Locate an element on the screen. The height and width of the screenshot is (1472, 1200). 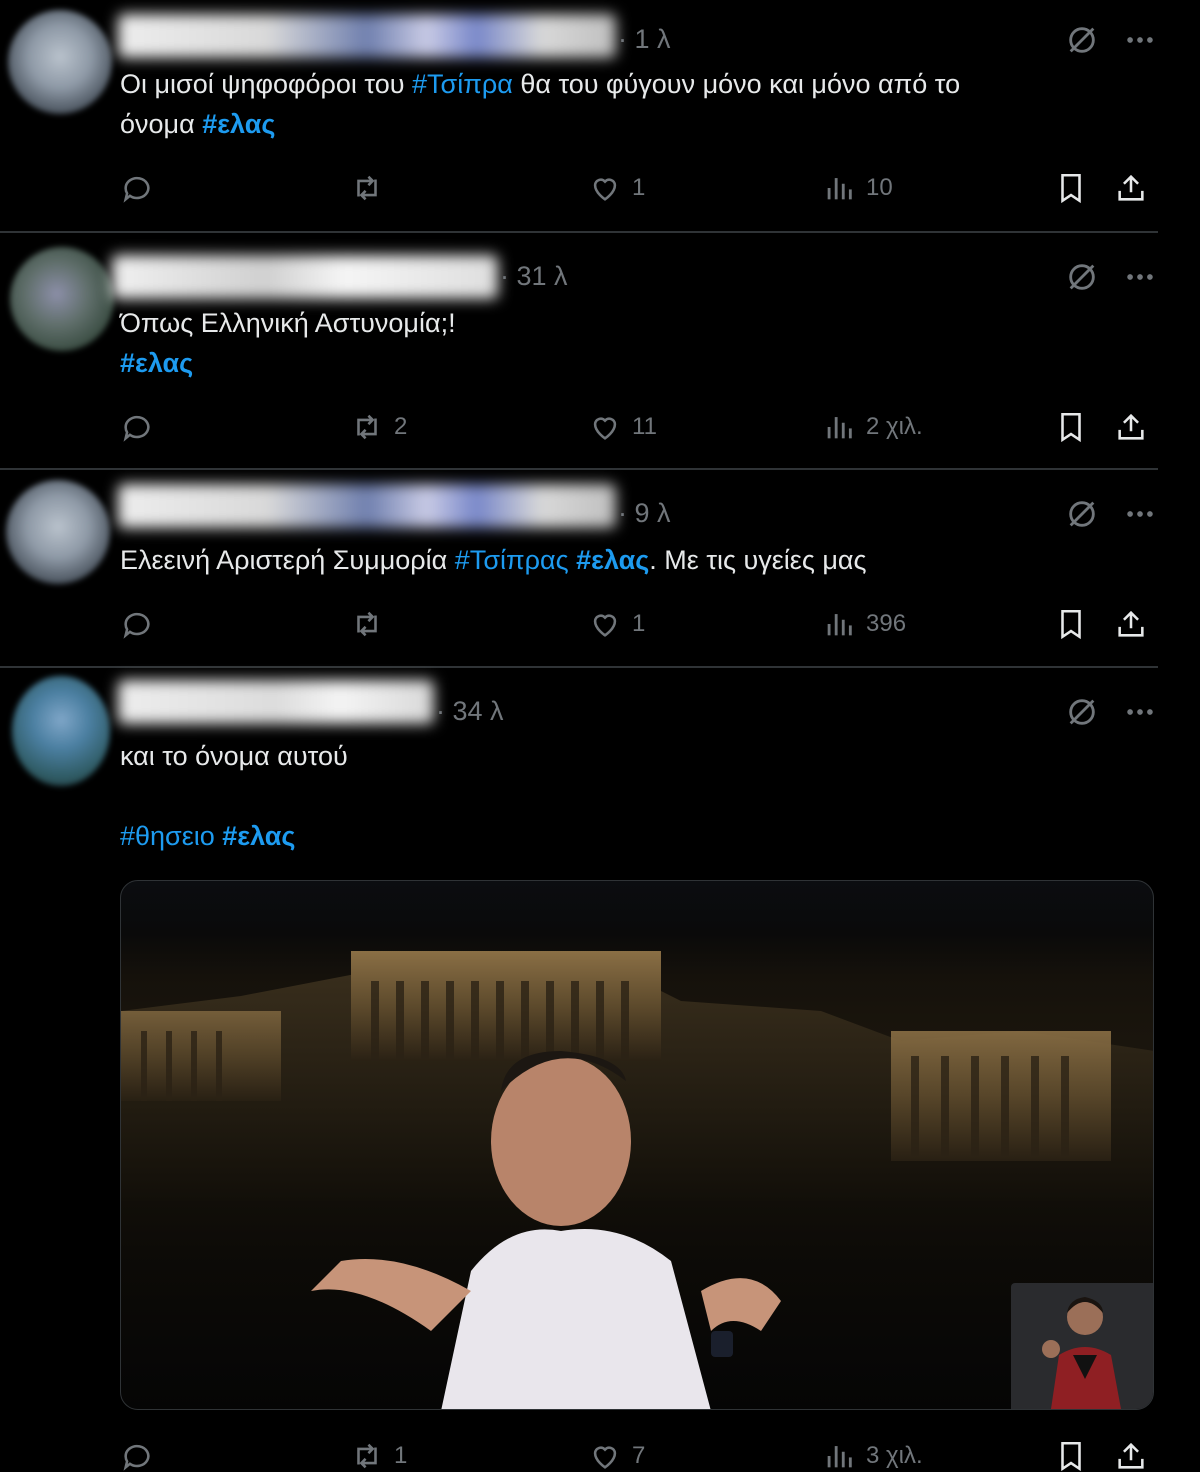
views-button: 10 is located at coordinates (857, 188).